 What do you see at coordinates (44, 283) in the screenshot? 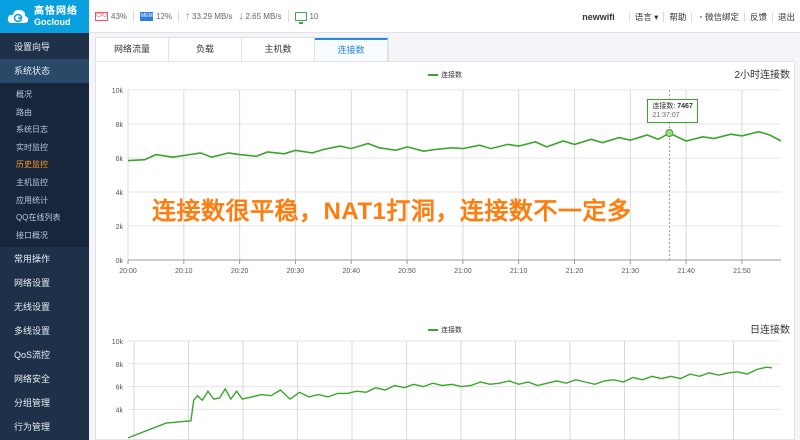
I see `sidebar-item-network-settings: 网络设置` at bounding box center [44, 283].